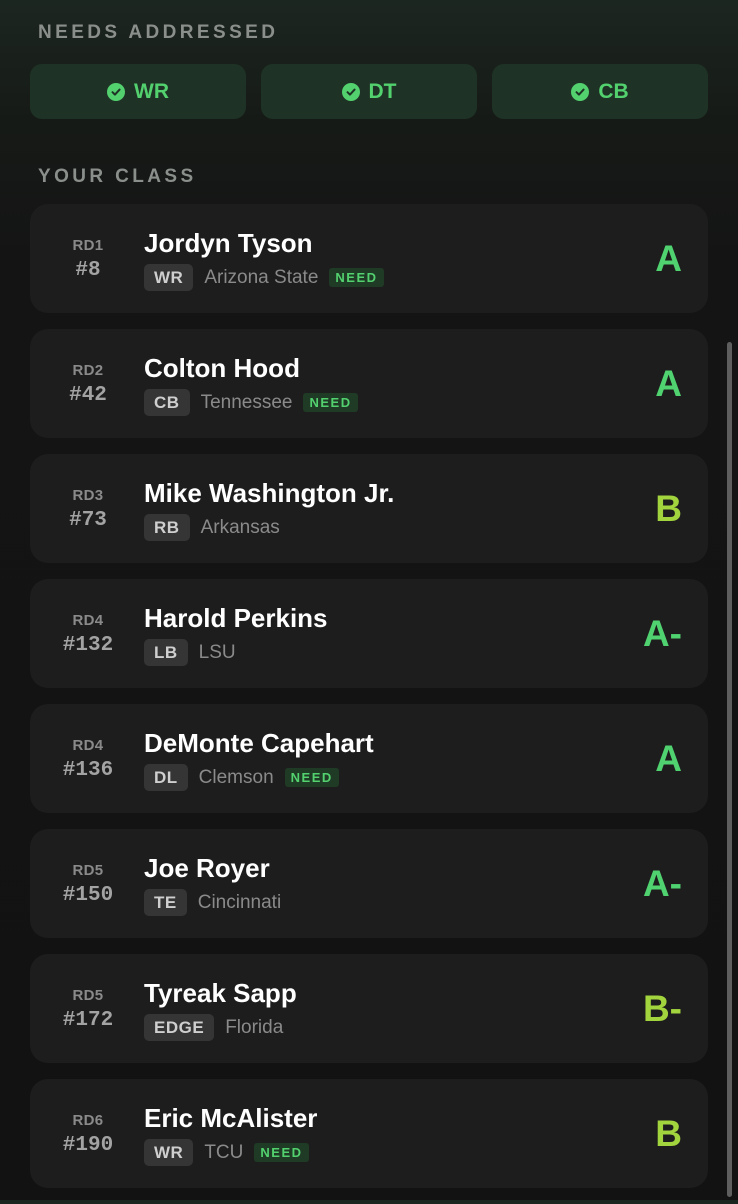 This screenshot has height=1204, width=738. I want to click on school-name: Arkansas, so click(240, 527).